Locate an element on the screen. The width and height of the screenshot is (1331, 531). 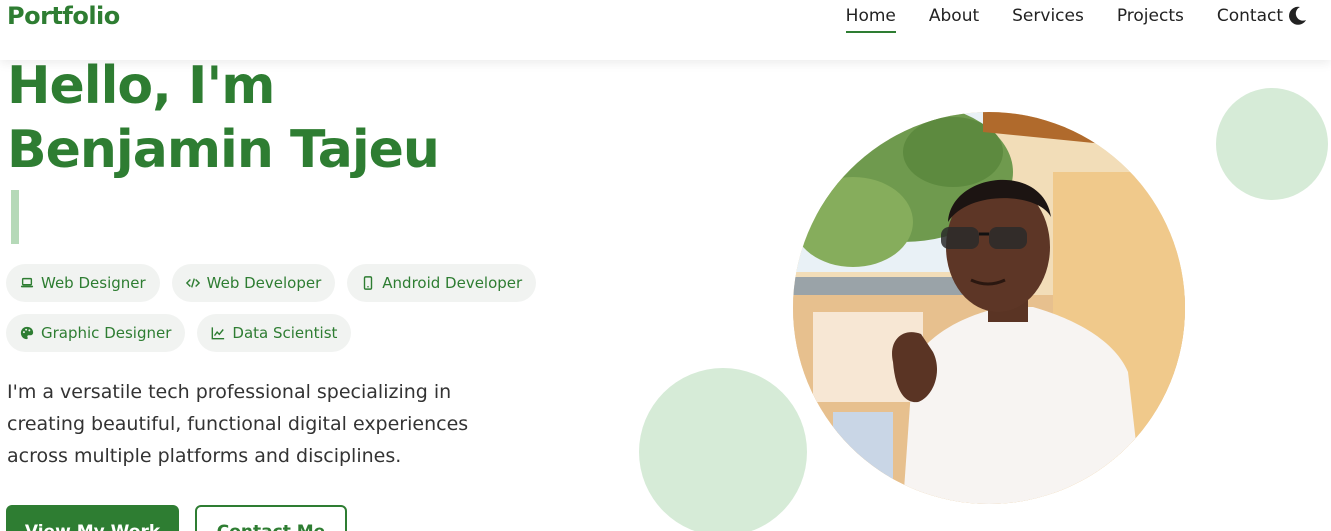
role-label: Web Designer is located at coordinates (93, 283).